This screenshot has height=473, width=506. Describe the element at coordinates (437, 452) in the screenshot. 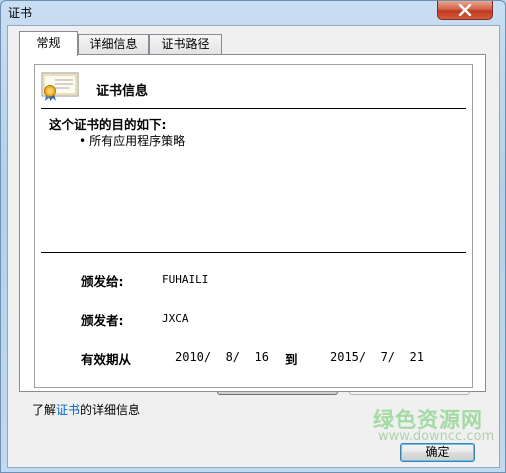

I see `ok-button: 确定` at that location.